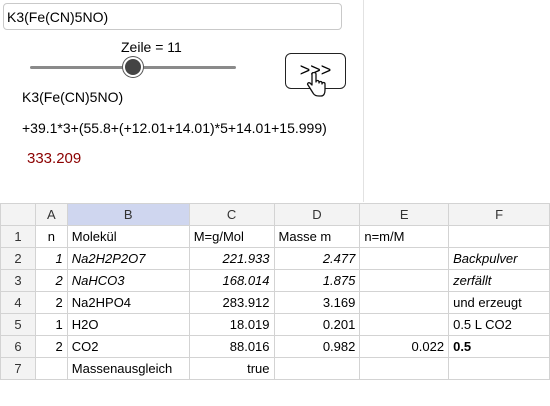 This screenshot has width=550, height=406. What do you see at coordinates (317, 302) in the screenshot?
I see `cell: 3.169` at bounding box center [317, 302].